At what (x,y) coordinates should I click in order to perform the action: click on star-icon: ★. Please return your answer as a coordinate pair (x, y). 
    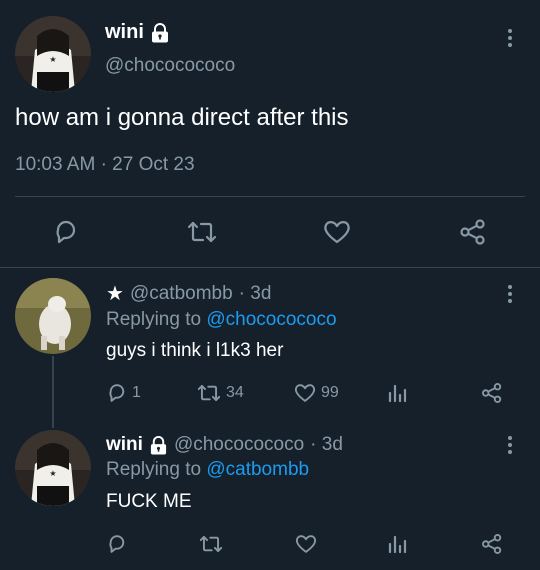
    Looking at the image, I should click on (115, 294).